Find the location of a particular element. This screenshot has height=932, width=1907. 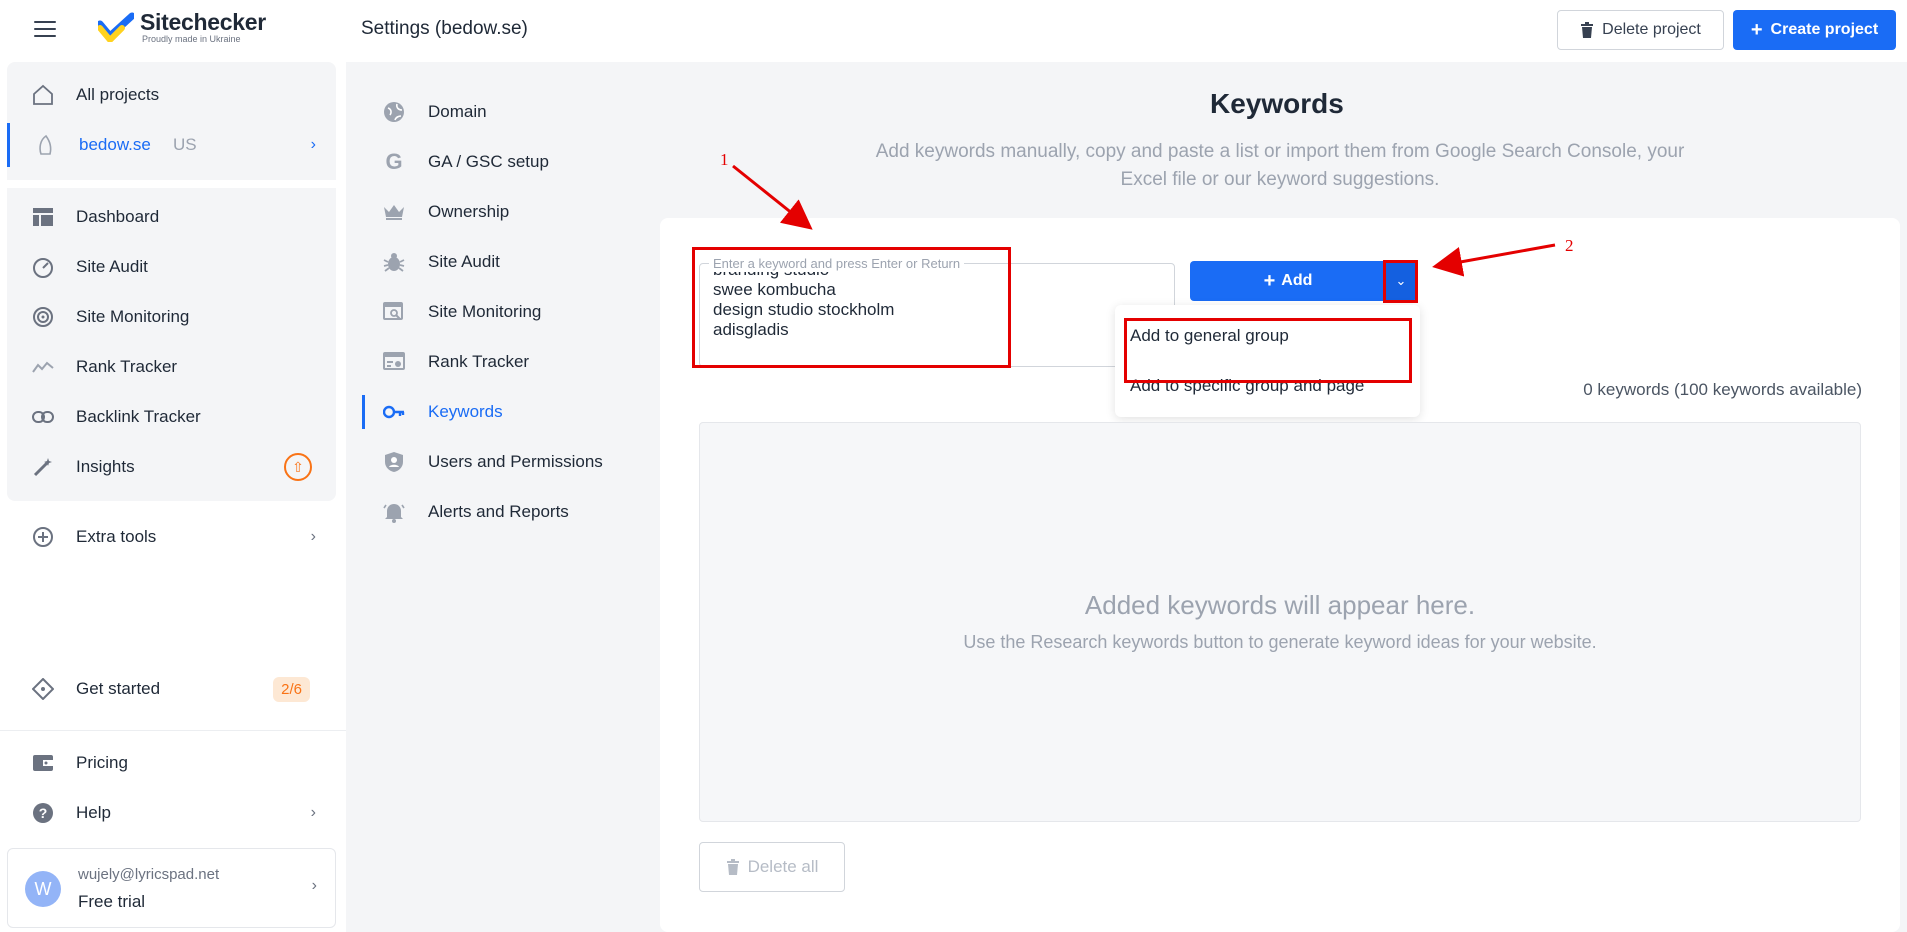

sidebar-item-rank-tracker: Rank Tracker is located at coordinates (171, 367).